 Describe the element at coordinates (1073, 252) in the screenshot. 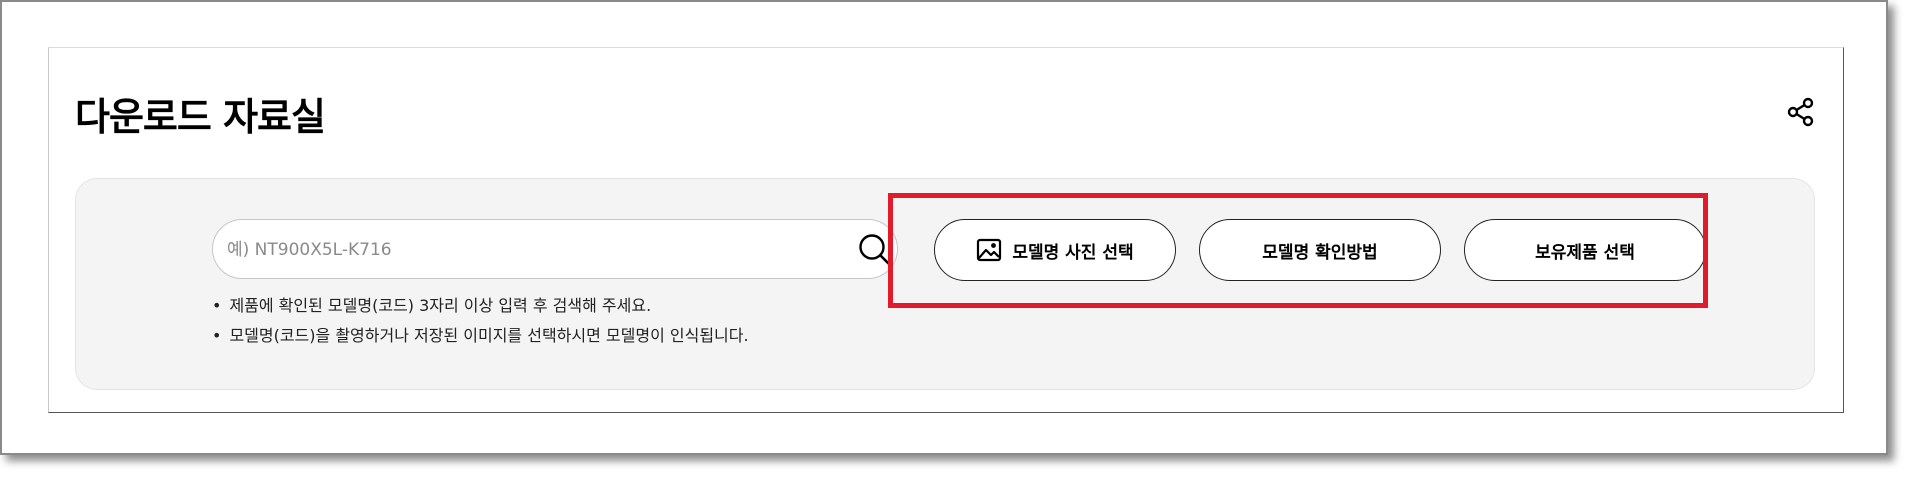

I see `photo-select-label: 모델명 사진 선택` at that location.